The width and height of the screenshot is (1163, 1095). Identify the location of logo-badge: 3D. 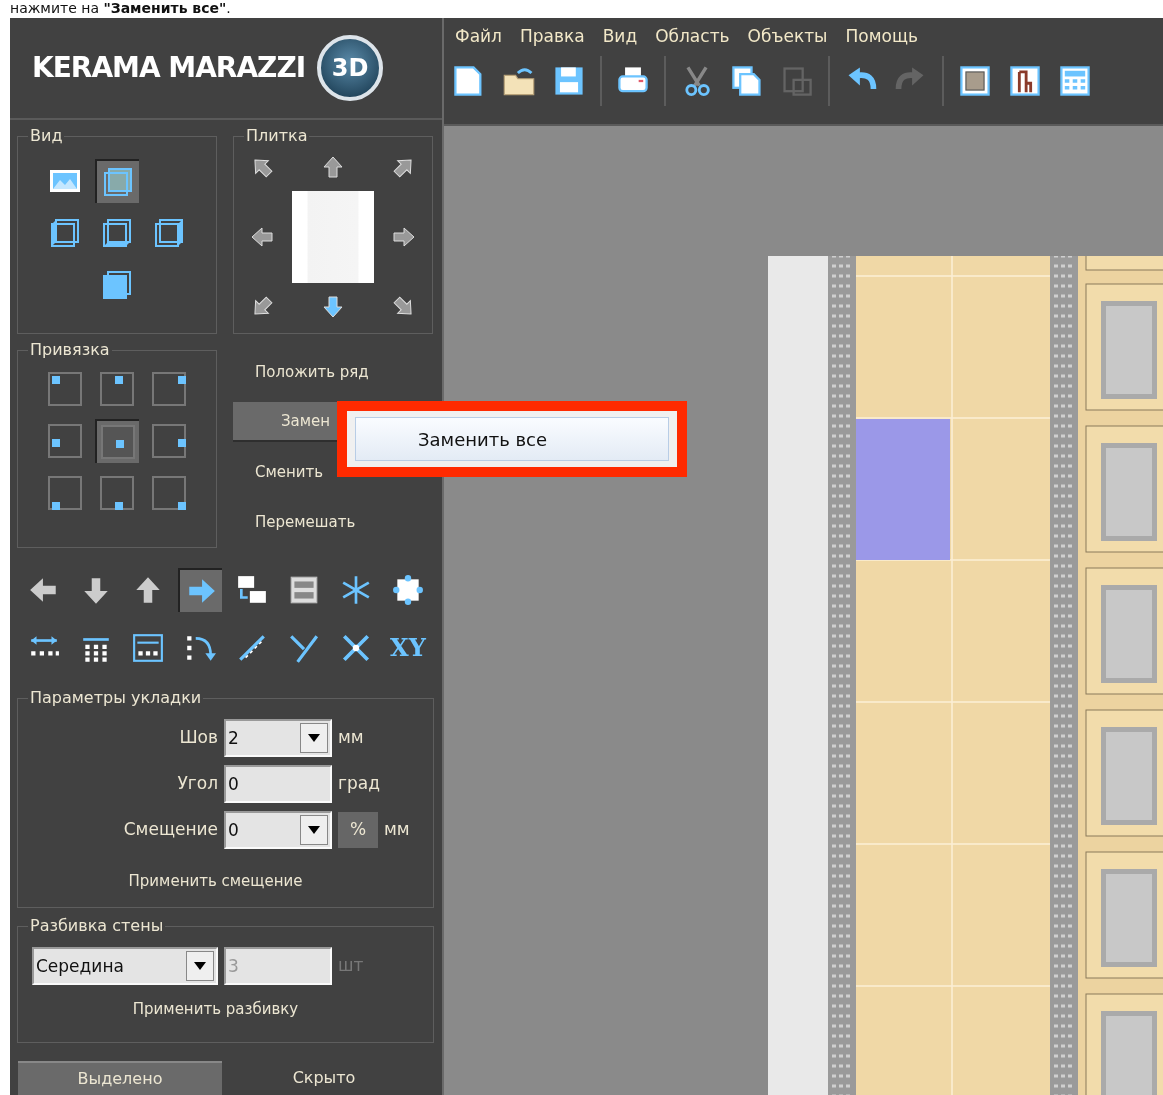
(350, 68).